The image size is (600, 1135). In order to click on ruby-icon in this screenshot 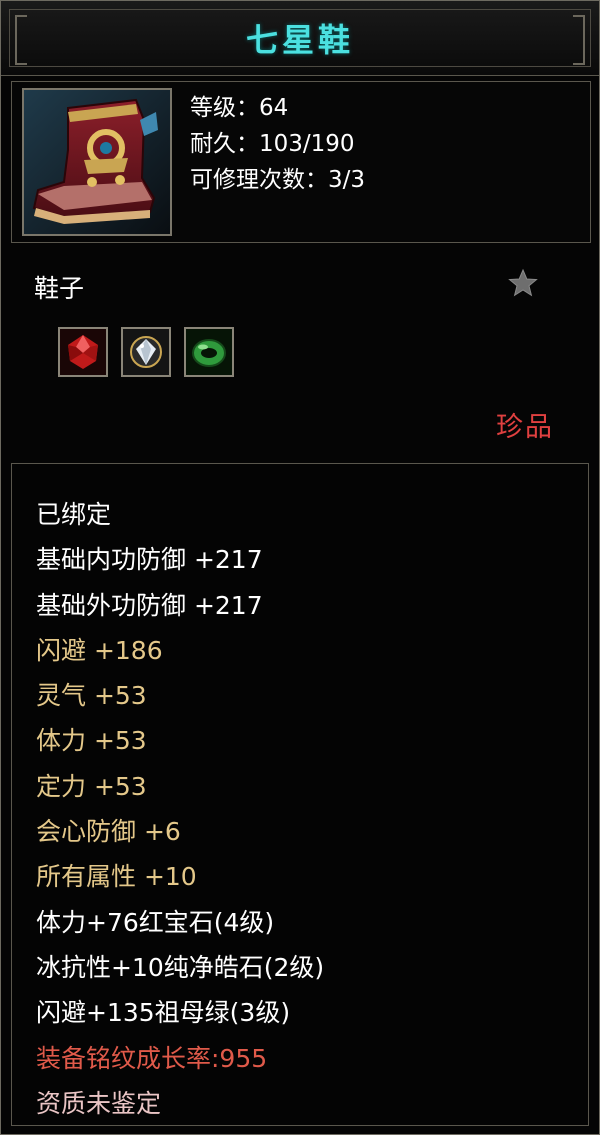, I will do `click(83, 352)`.